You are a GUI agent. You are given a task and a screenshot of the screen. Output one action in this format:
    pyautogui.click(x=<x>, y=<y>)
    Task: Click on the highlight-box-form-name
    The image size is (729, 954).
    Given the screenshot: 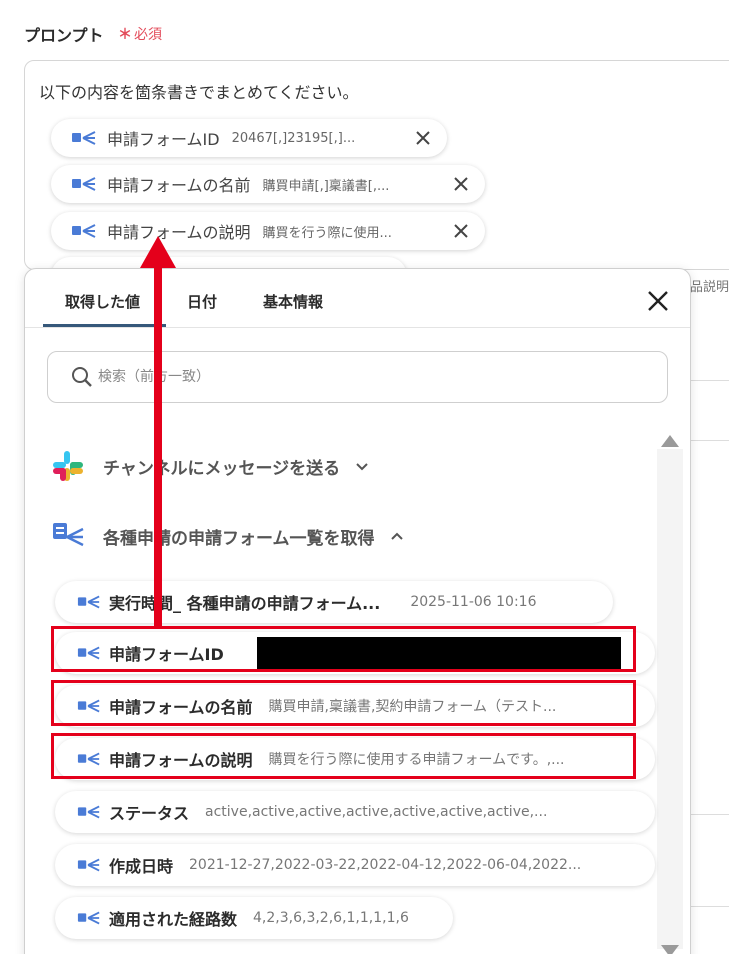 What is the action you would take?
    pyautogui.click(x=343, y=703)
    